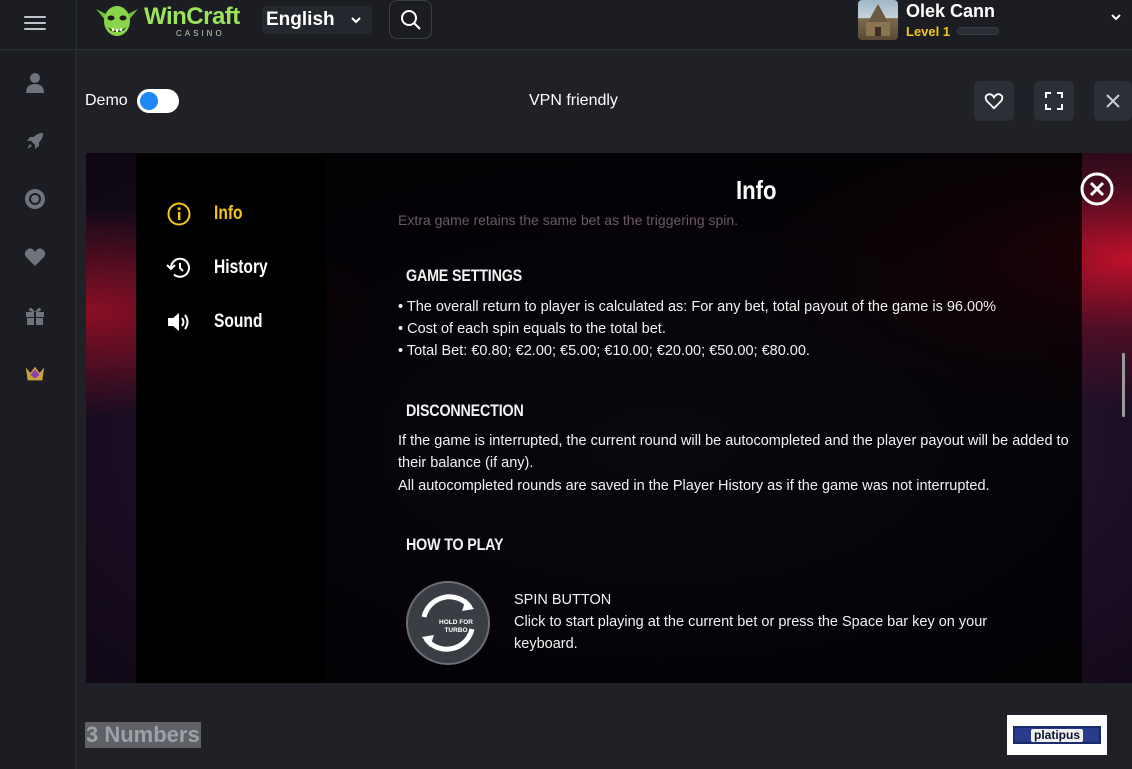 The width and height of the screenshot is (1132, 769). Describe the element at coordinates (35, 315) in the screenshot. I see `gift-icon` at that location.